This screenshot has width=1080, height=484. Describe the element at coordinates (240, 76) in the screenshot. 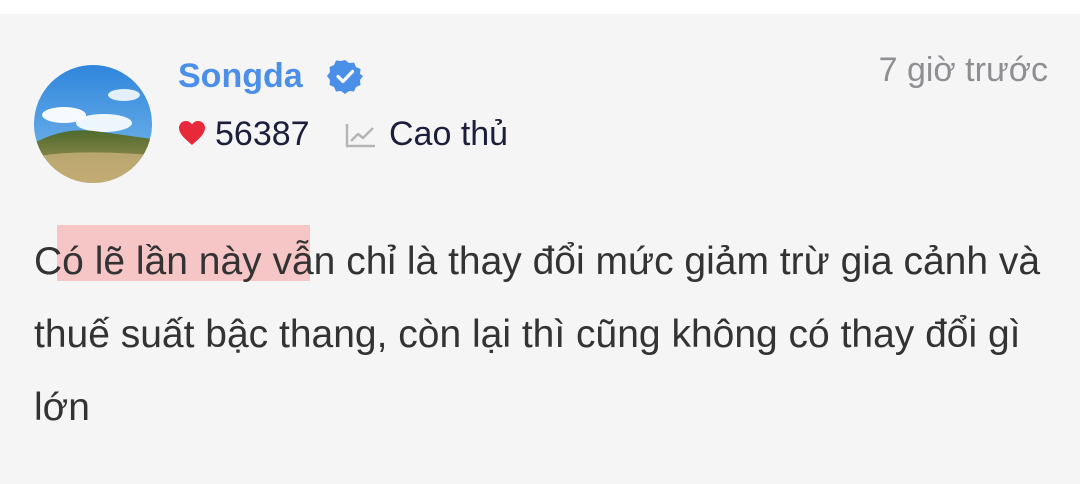

I see `author-name: Songda` at that location.